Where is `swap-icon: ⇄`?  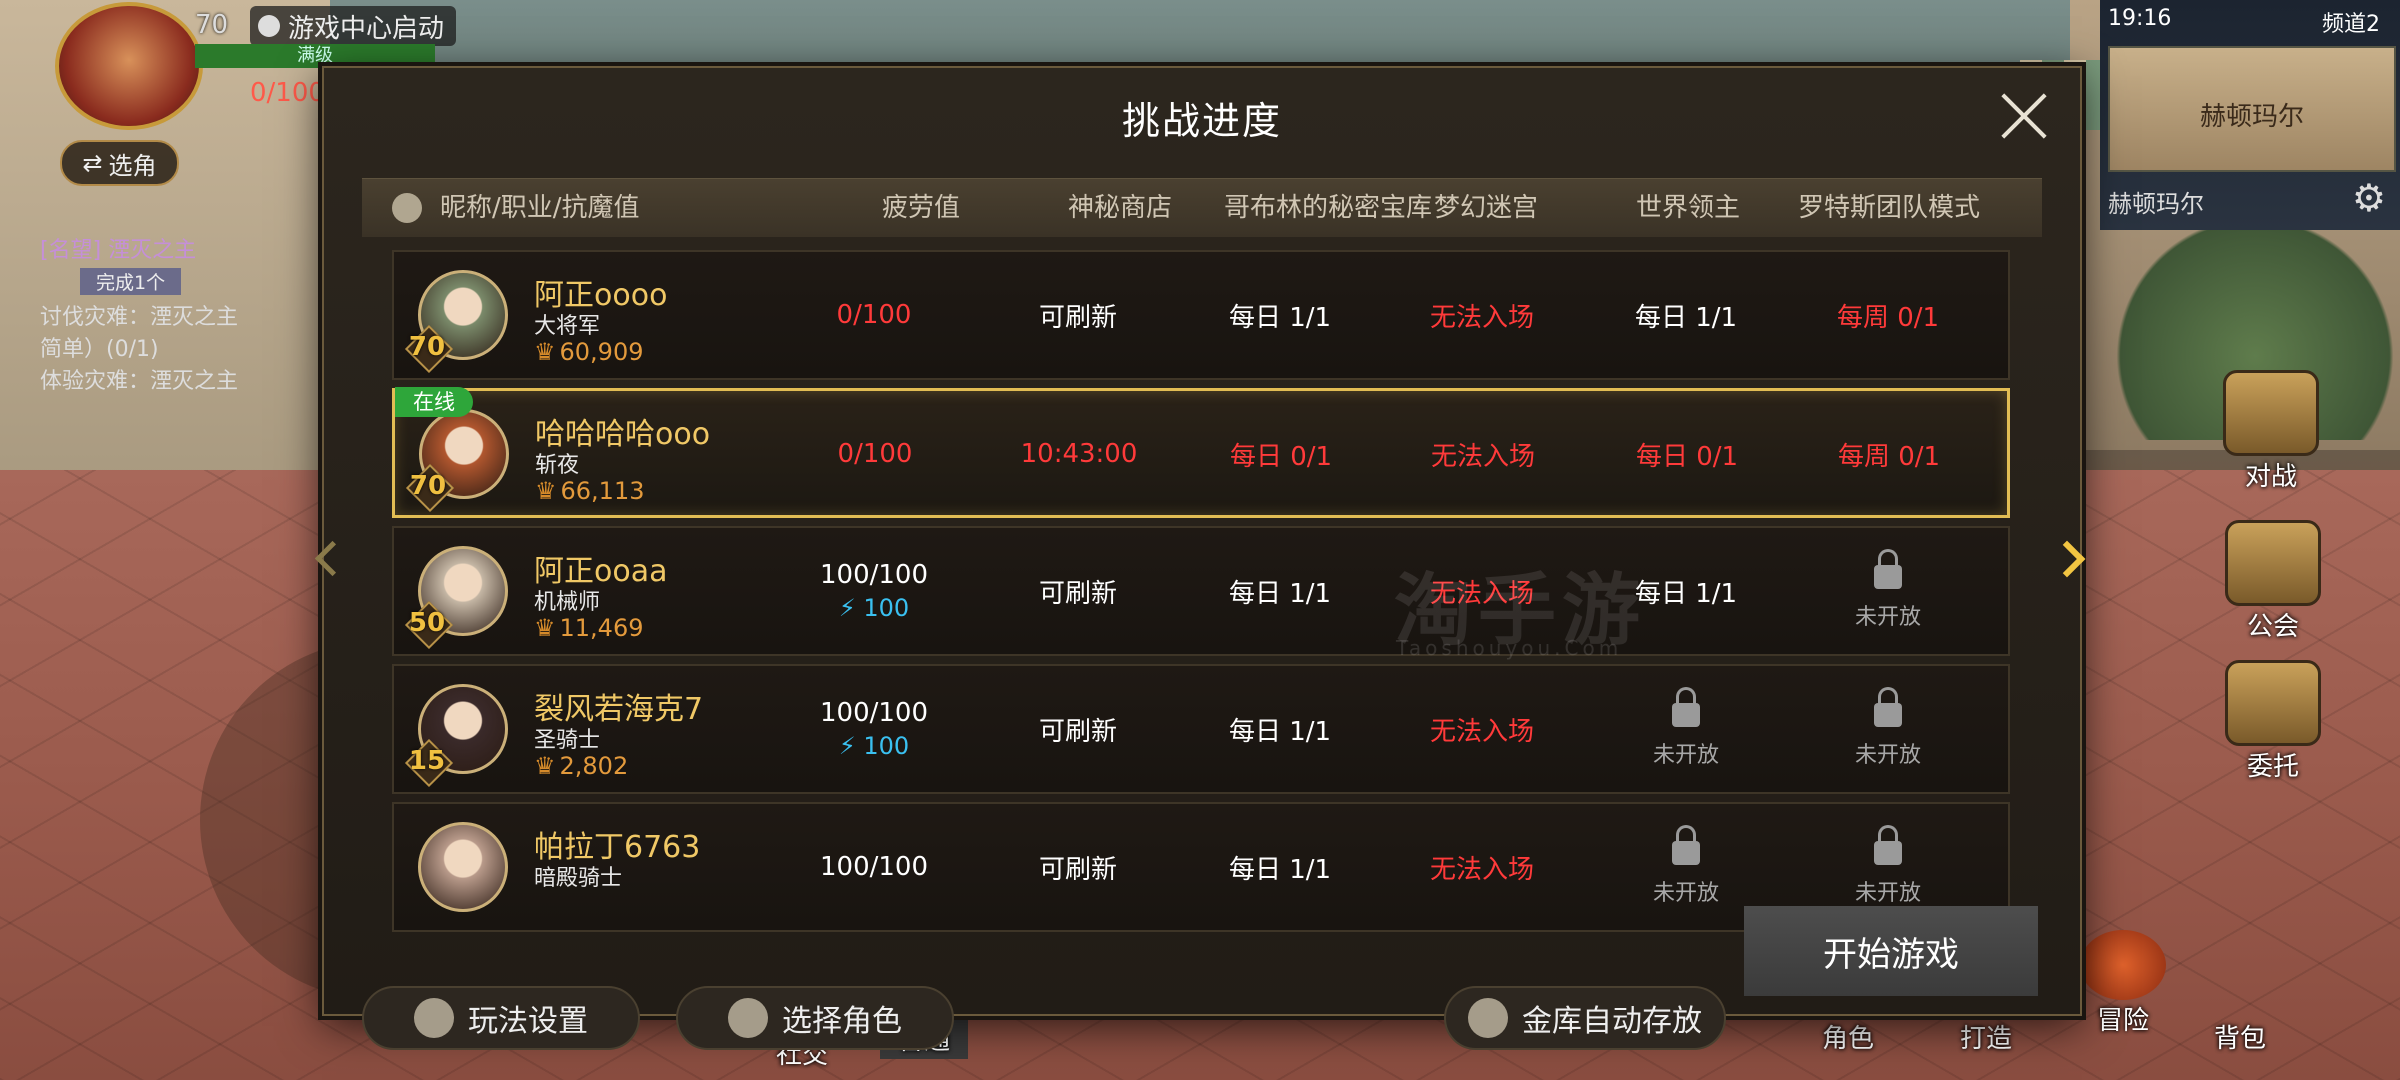 swap-icon: ⇄ is located at coordinates (92, 163).